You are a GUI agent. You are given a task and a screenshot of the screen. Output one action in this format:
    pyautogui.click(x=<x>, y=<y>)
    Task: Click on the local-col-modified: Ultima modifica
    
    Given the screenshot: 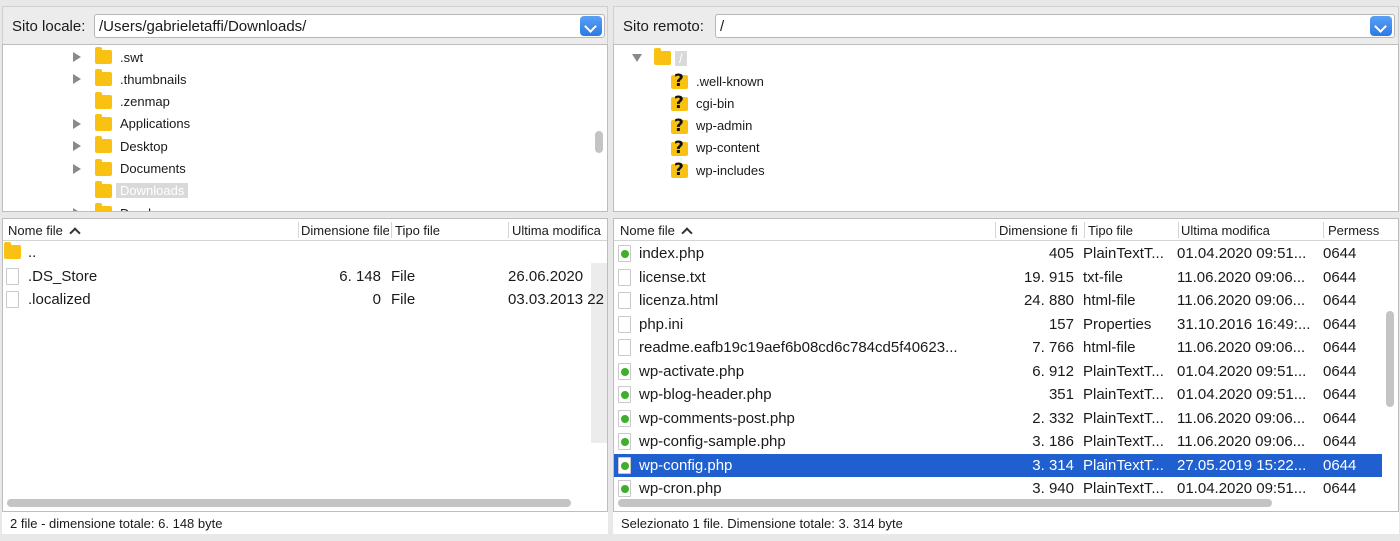 What is the action you would take?
    pyautogui.click(x=559, y=230)
    